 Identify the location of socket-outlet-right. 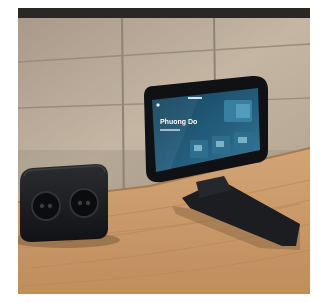
(84, 203).